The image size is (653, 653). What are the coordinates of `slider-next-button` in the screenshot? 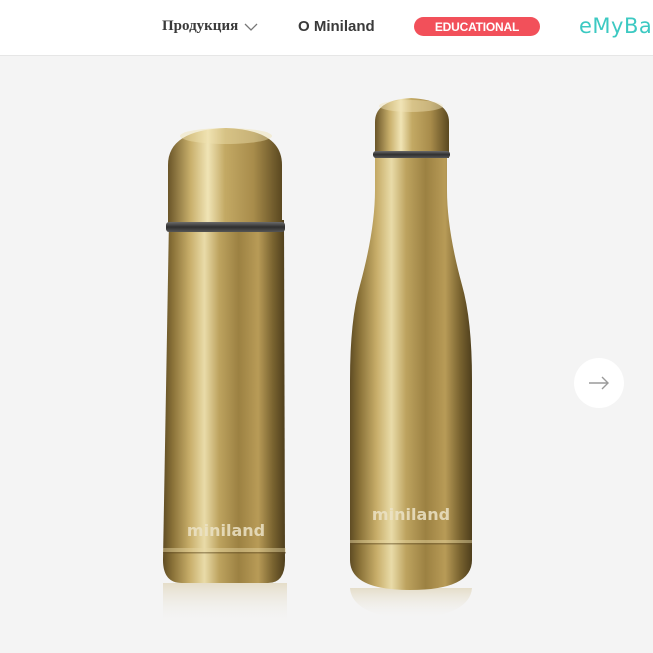 It's located at (599, 383).